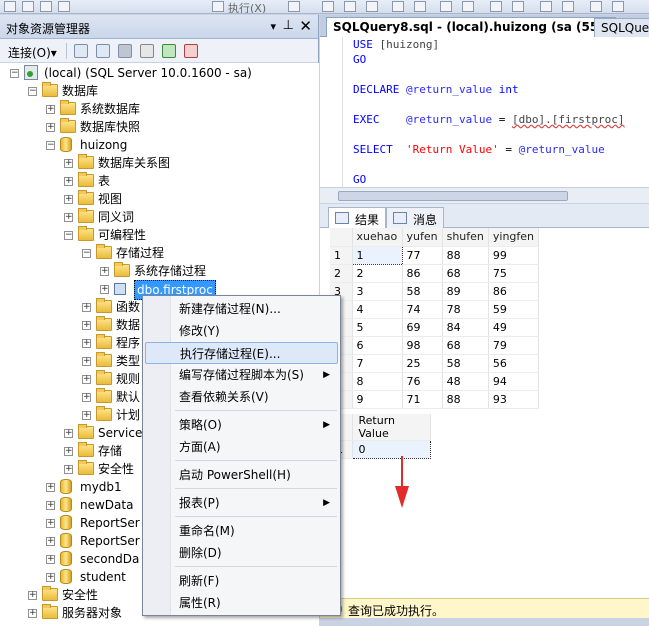 Image resolution: width=649 pixels, height=626 pixels. What do you see at coordinates (377, 381) in the screenshot?
I see `grid-cell: 8` at bounding box center [377, 381].